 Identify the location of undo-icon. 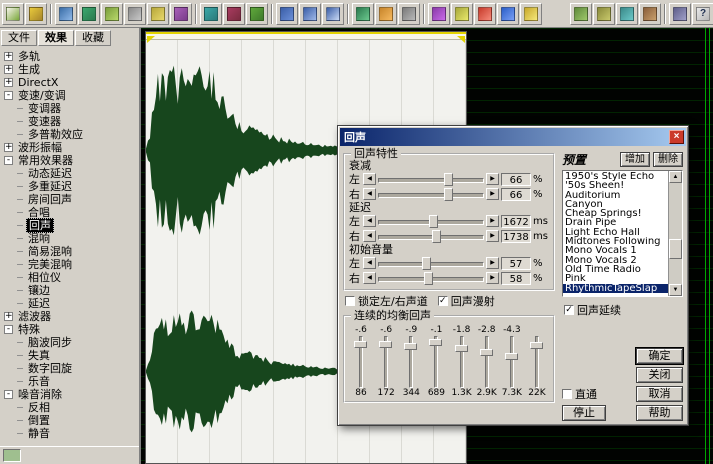
(89, 13).